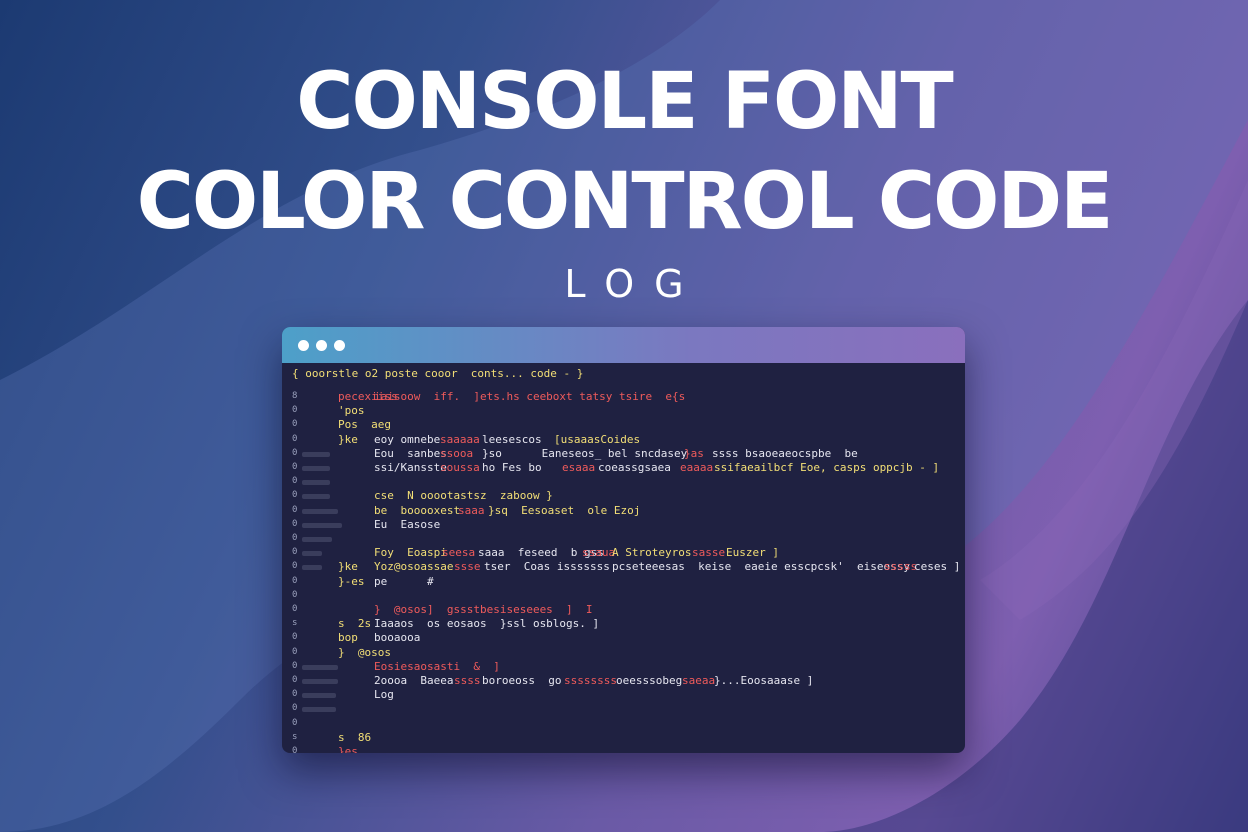  Describe the element at coordinates (384, 695) in the screenshot. I see `code-token: Log` at that location.